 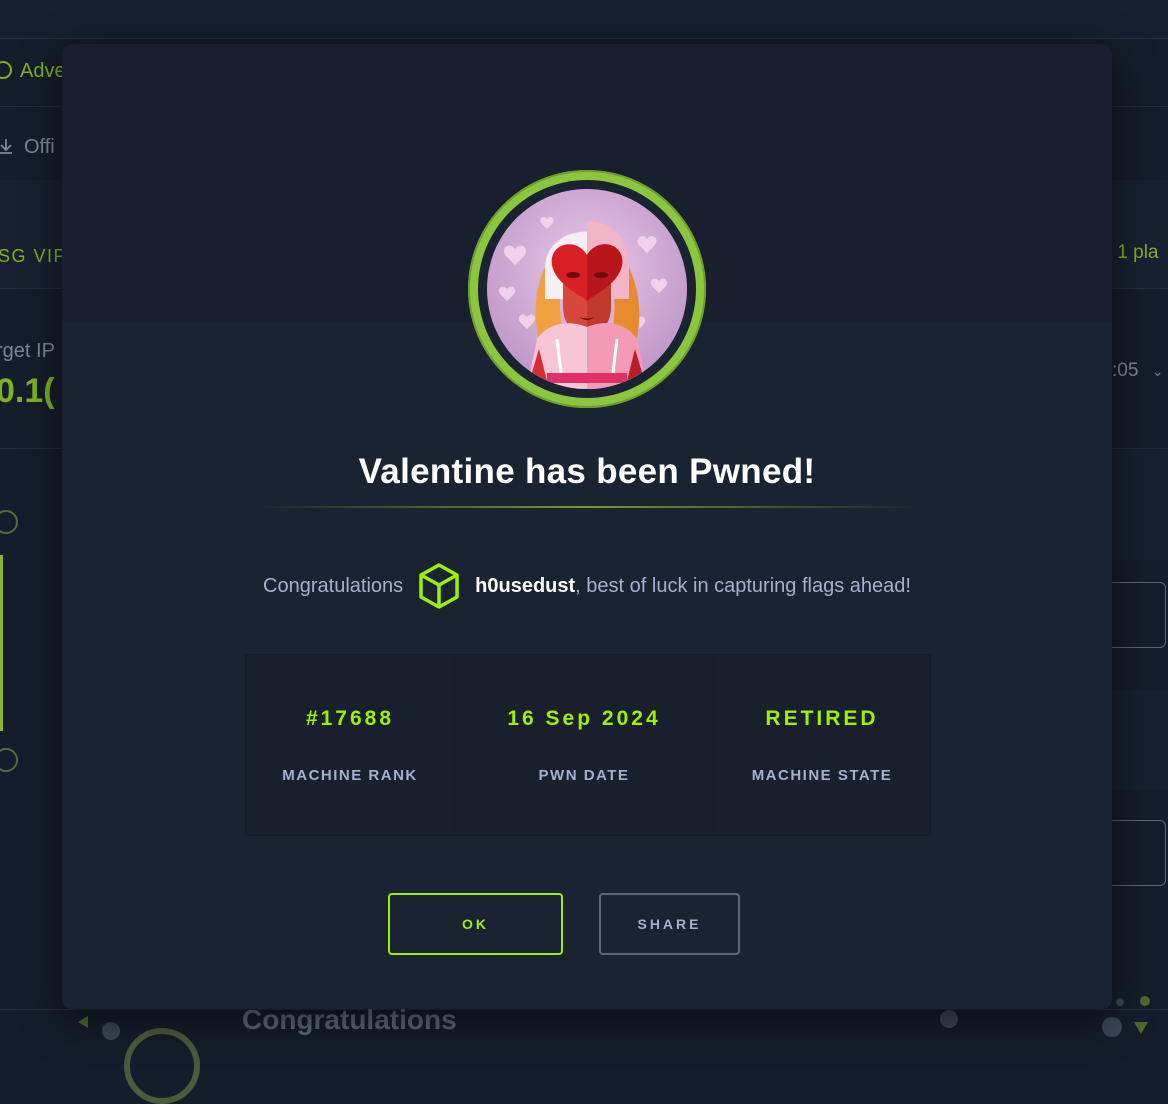 I want to click on machine-avatar, so click(x=587, y=289).